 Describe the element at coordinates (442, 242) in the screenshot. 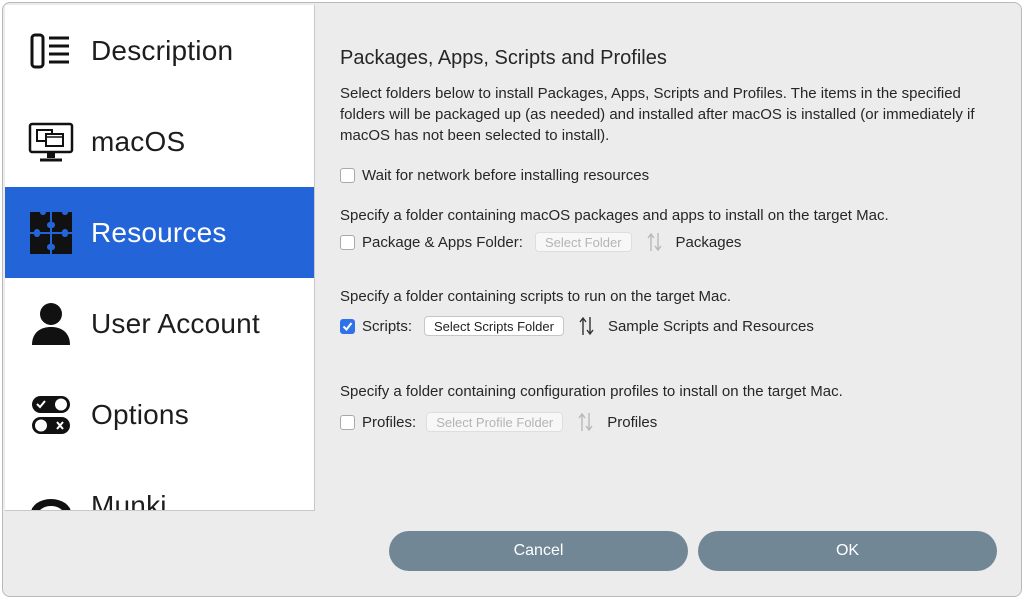

I see `packages-label: Package & Apps Folder:` at that location.